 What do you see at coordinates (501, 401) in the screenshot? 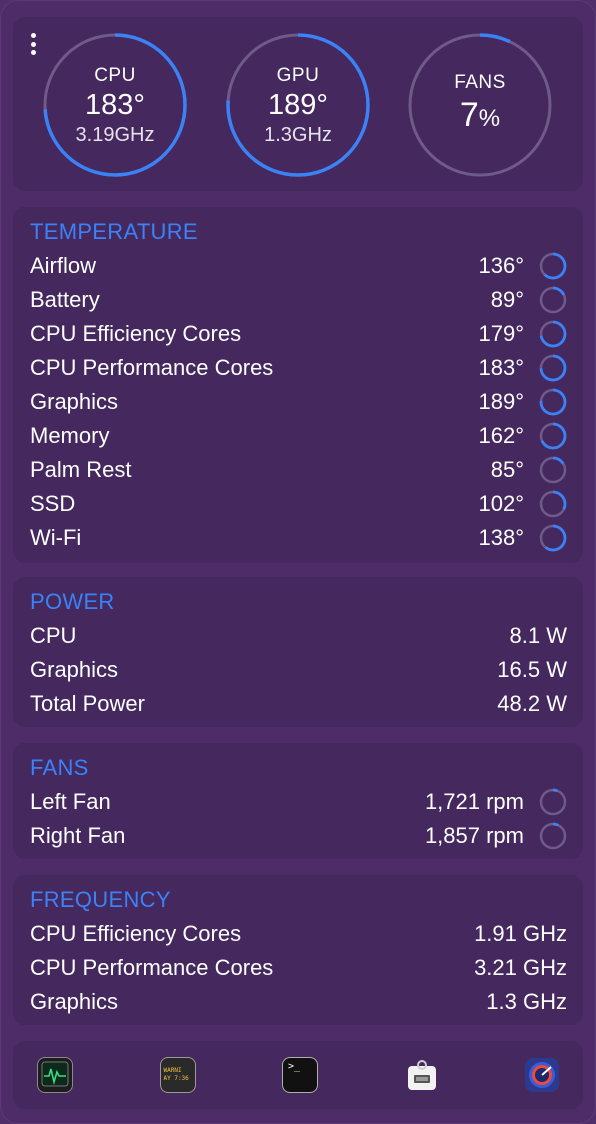
I see `temperature-row-value: 189°` at bounding box center [501, 401].